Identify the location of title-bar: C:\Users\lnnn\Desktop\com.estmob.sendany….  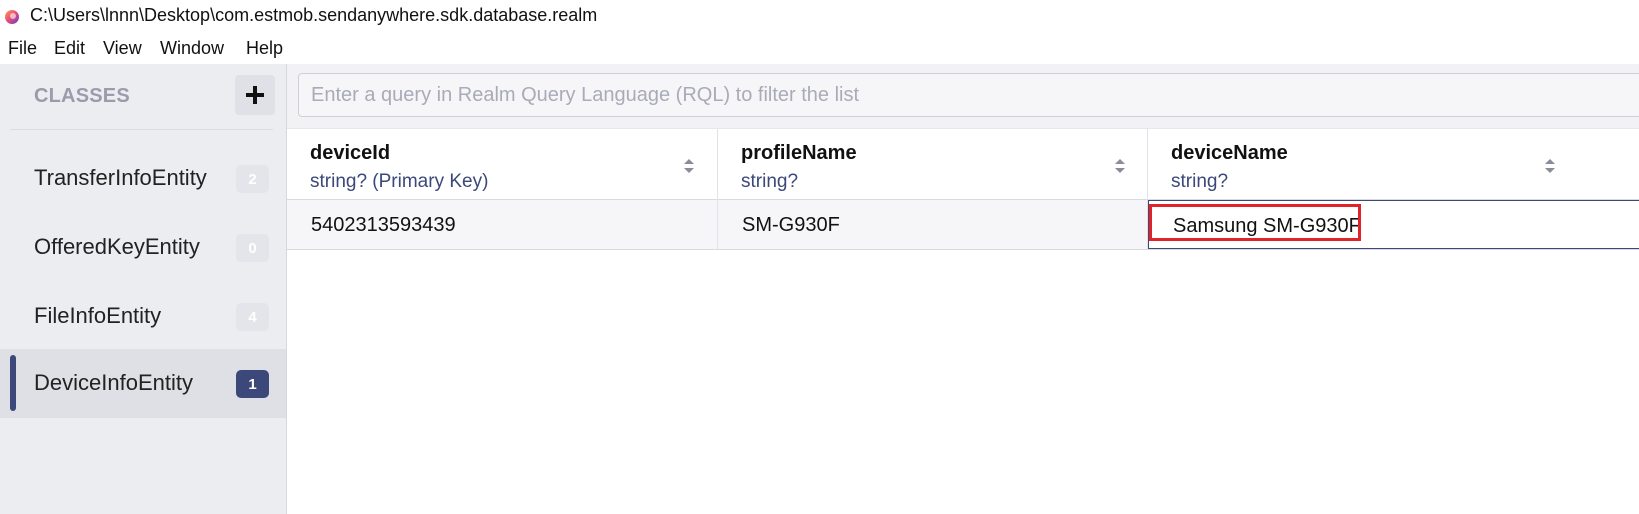
(819, 17).